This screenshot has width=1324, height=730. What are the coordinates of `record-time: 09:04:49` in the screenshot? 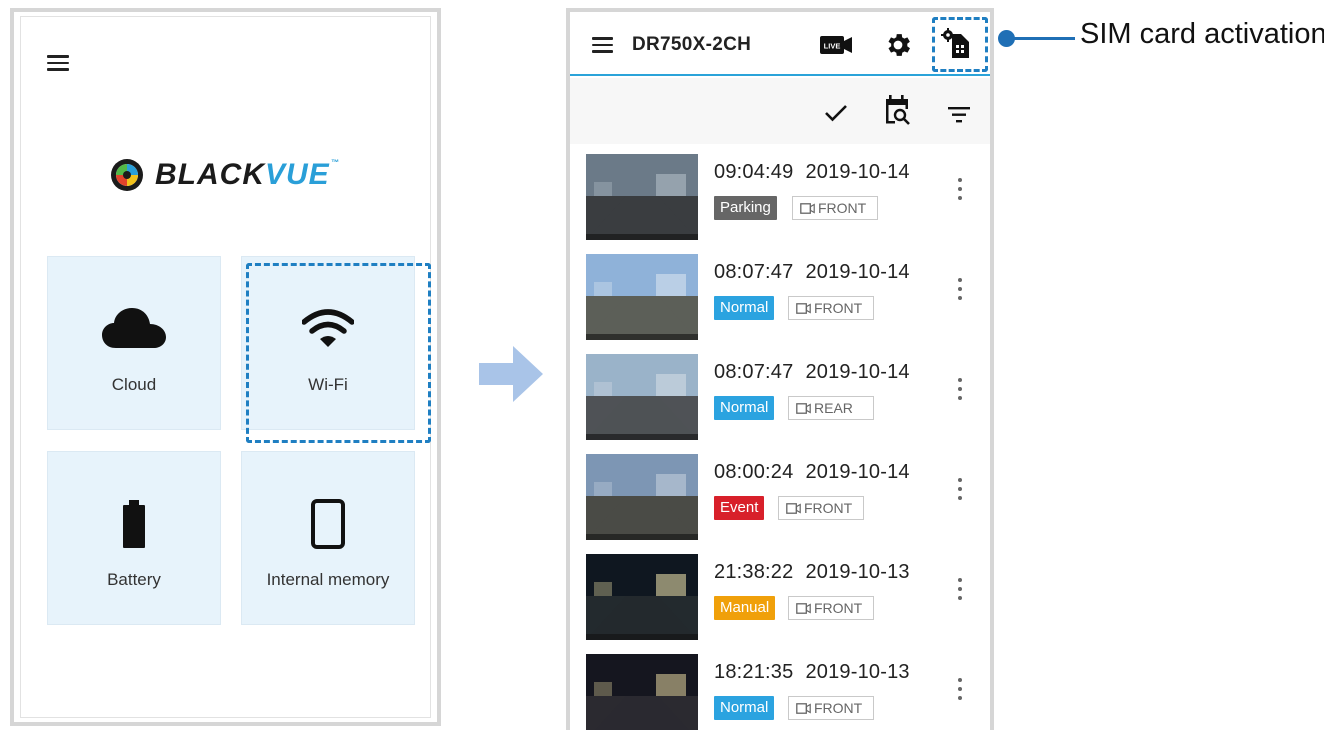 It's located at (754, 172).